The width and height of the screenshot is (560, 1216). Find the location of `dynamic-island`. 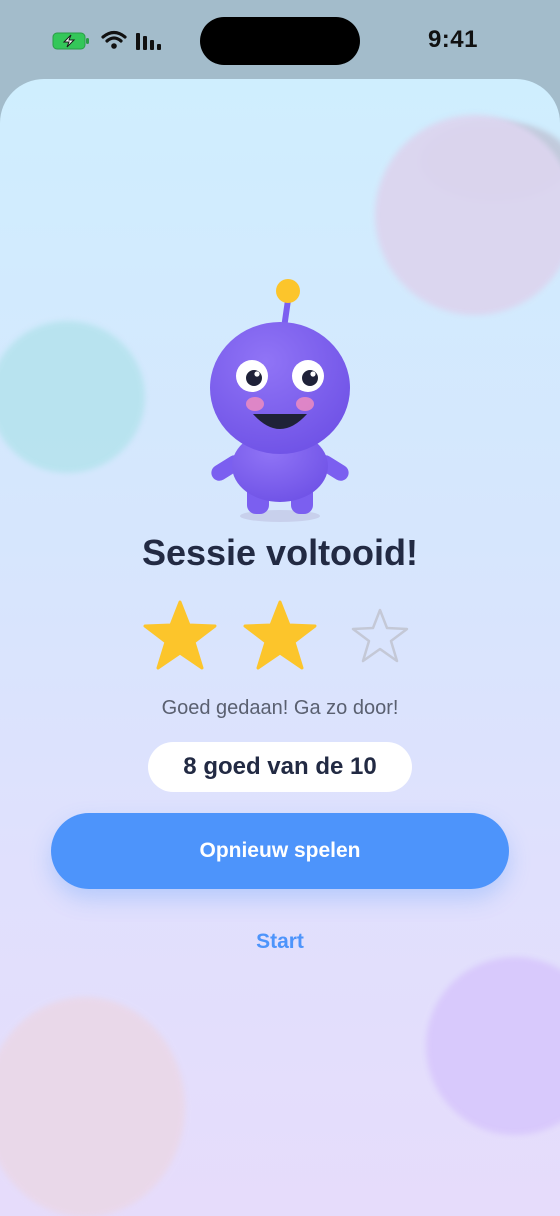

dynamic-island is located at coordinates (280, 41).